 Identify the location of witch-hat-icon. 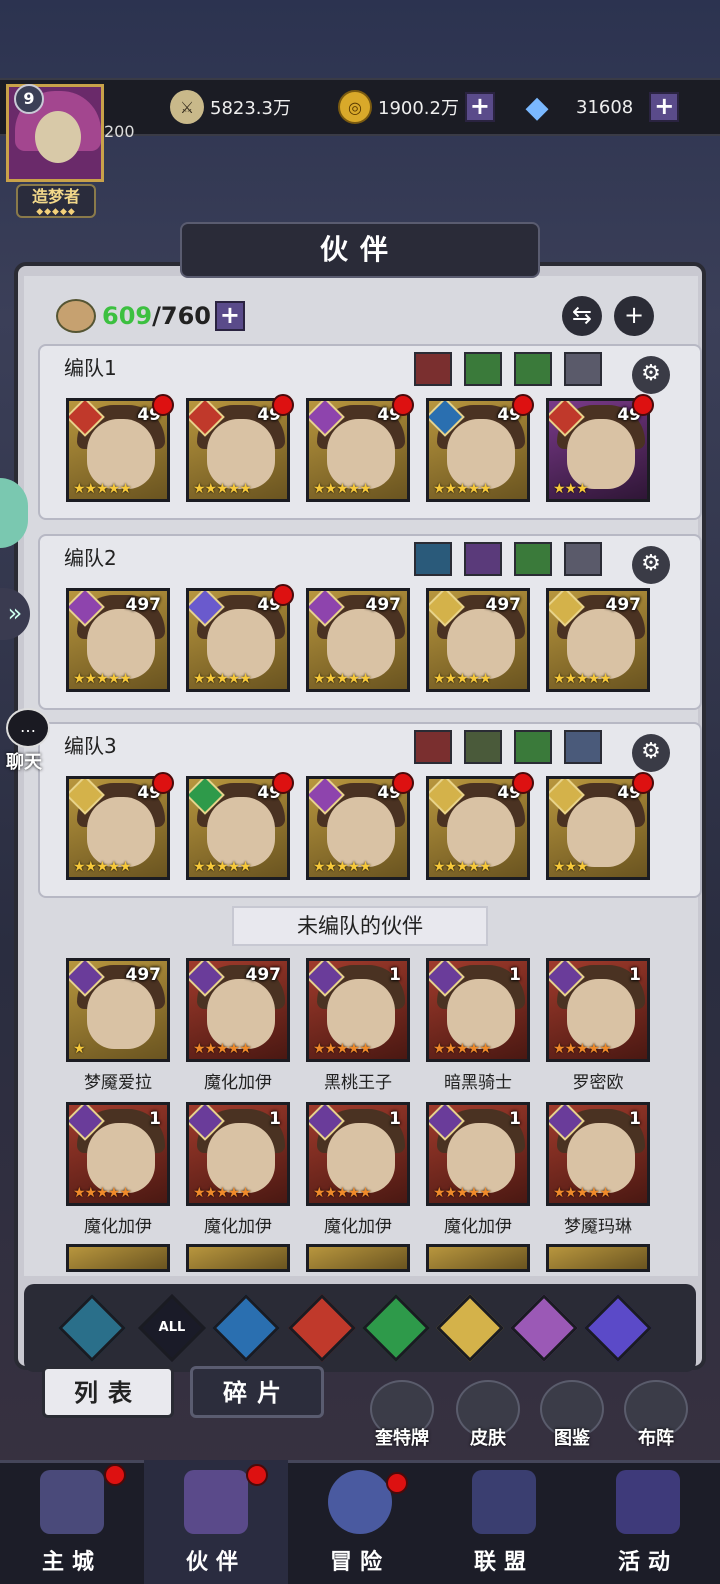
(216, 1502).